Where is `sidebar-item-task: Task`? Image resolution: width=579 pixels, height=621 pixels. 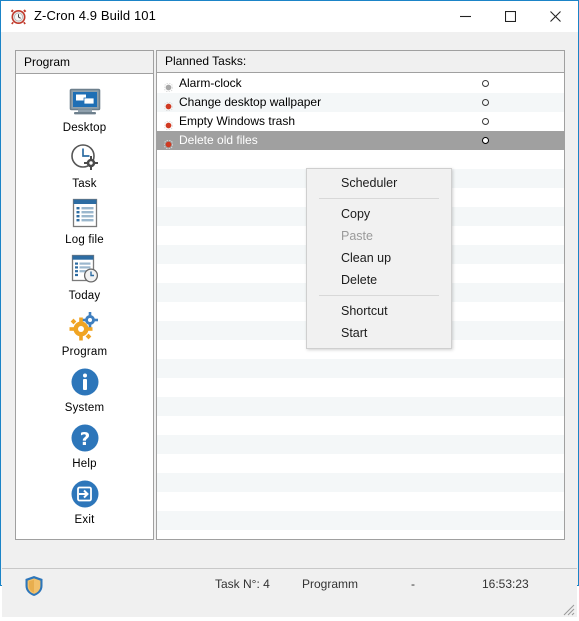
sidebar-item-task: Task is located at coordinates (84, 164).